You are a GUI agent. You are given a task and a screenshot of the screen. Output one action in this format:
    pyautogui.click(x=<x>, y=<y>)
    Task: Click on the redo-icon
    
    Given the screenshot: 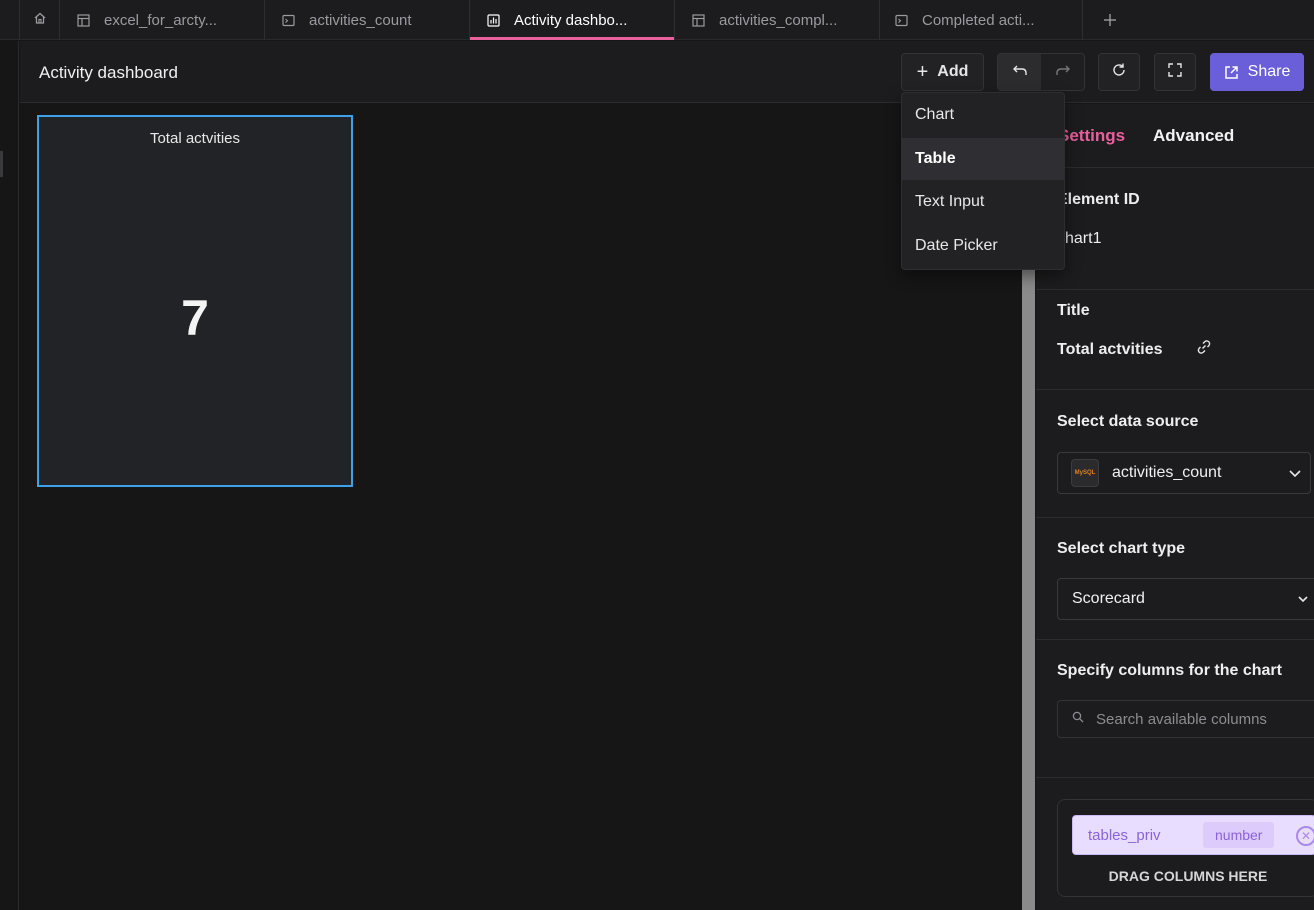 What is the action you would take?
    pyautogui.click(x=1063, y=72)
    